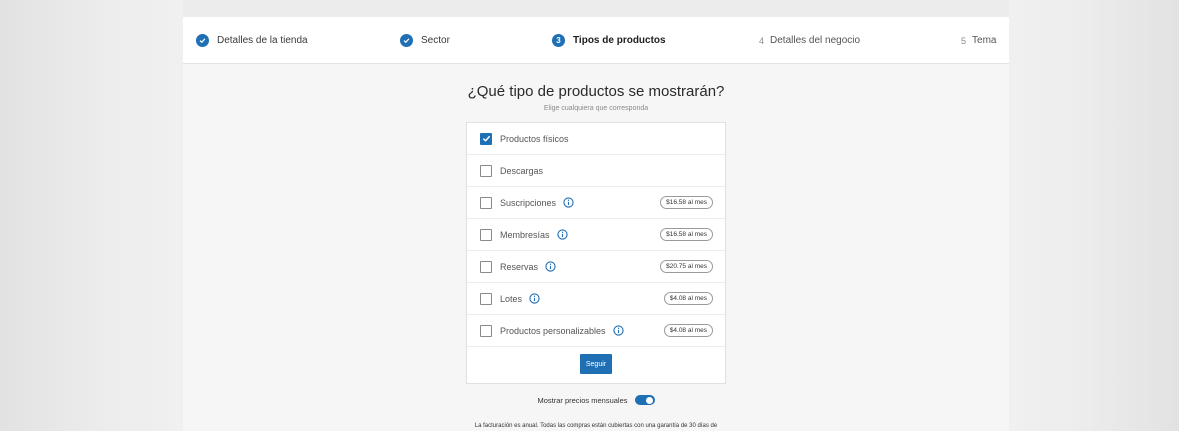  What do you see at coordinates (596, 108) in the screenshot?
I see `page-subtitle: Elige cualquiera que corresponda` at bounding box center [596, 108].